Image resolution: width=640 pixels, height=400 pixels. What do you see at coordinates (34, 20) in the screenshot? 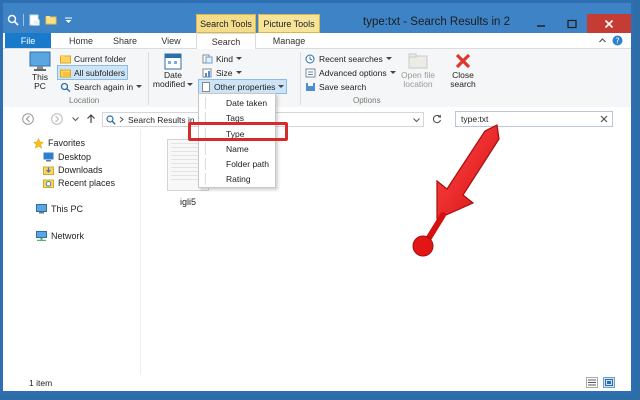
I see `properties-icon` at bounding box center [34, 20].